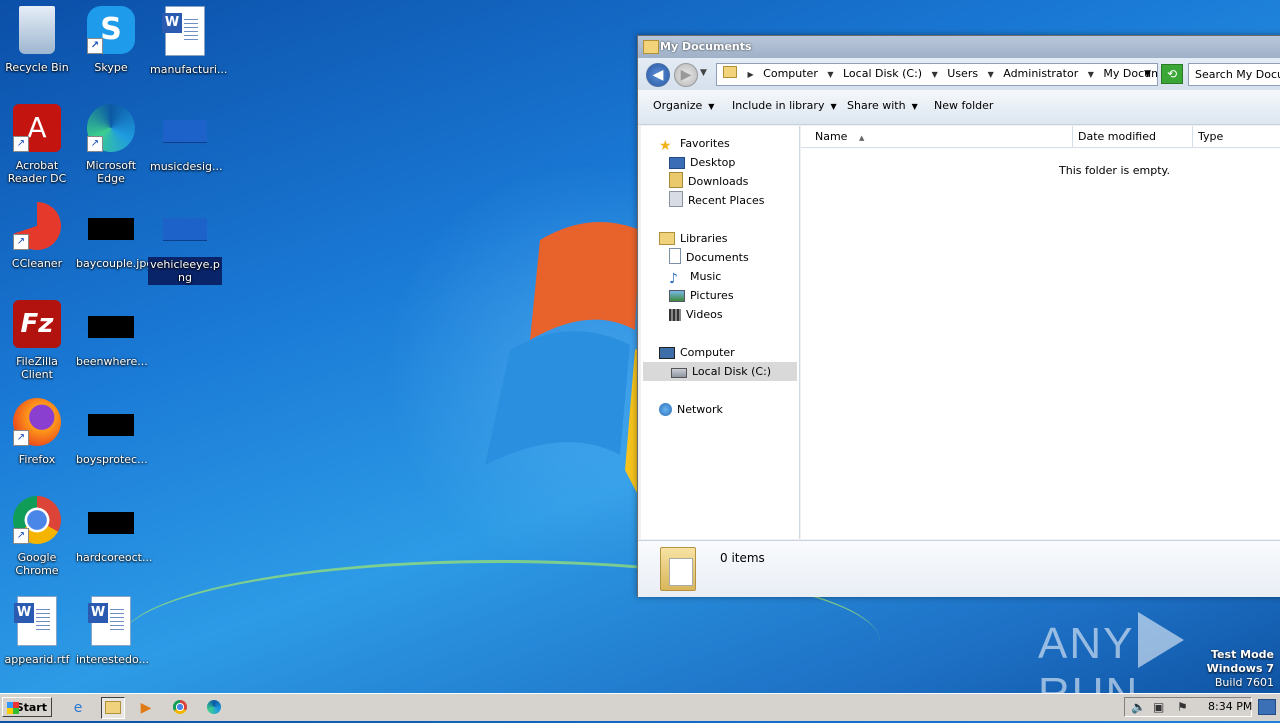  What do you see at coordinates (937, 137) in the screenshot?
I see `column-header-name: Name ▲` at bounding box center [937, 137].